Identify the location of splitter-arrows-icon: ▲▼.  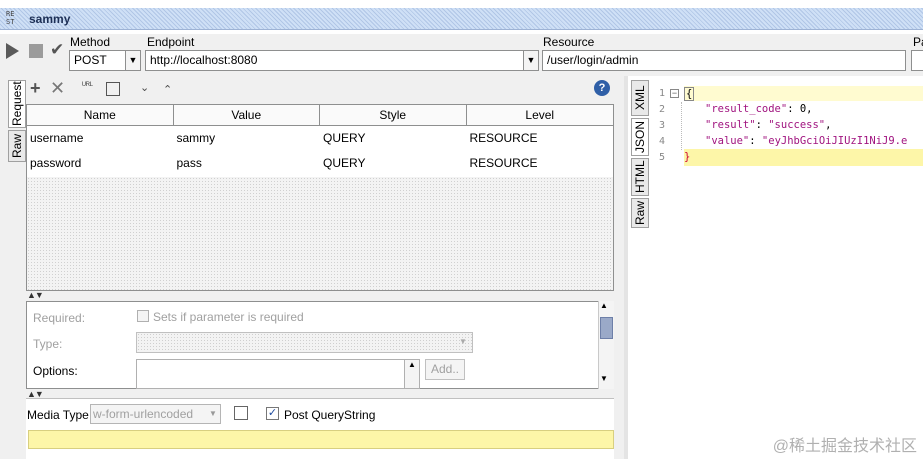
(35, 295).